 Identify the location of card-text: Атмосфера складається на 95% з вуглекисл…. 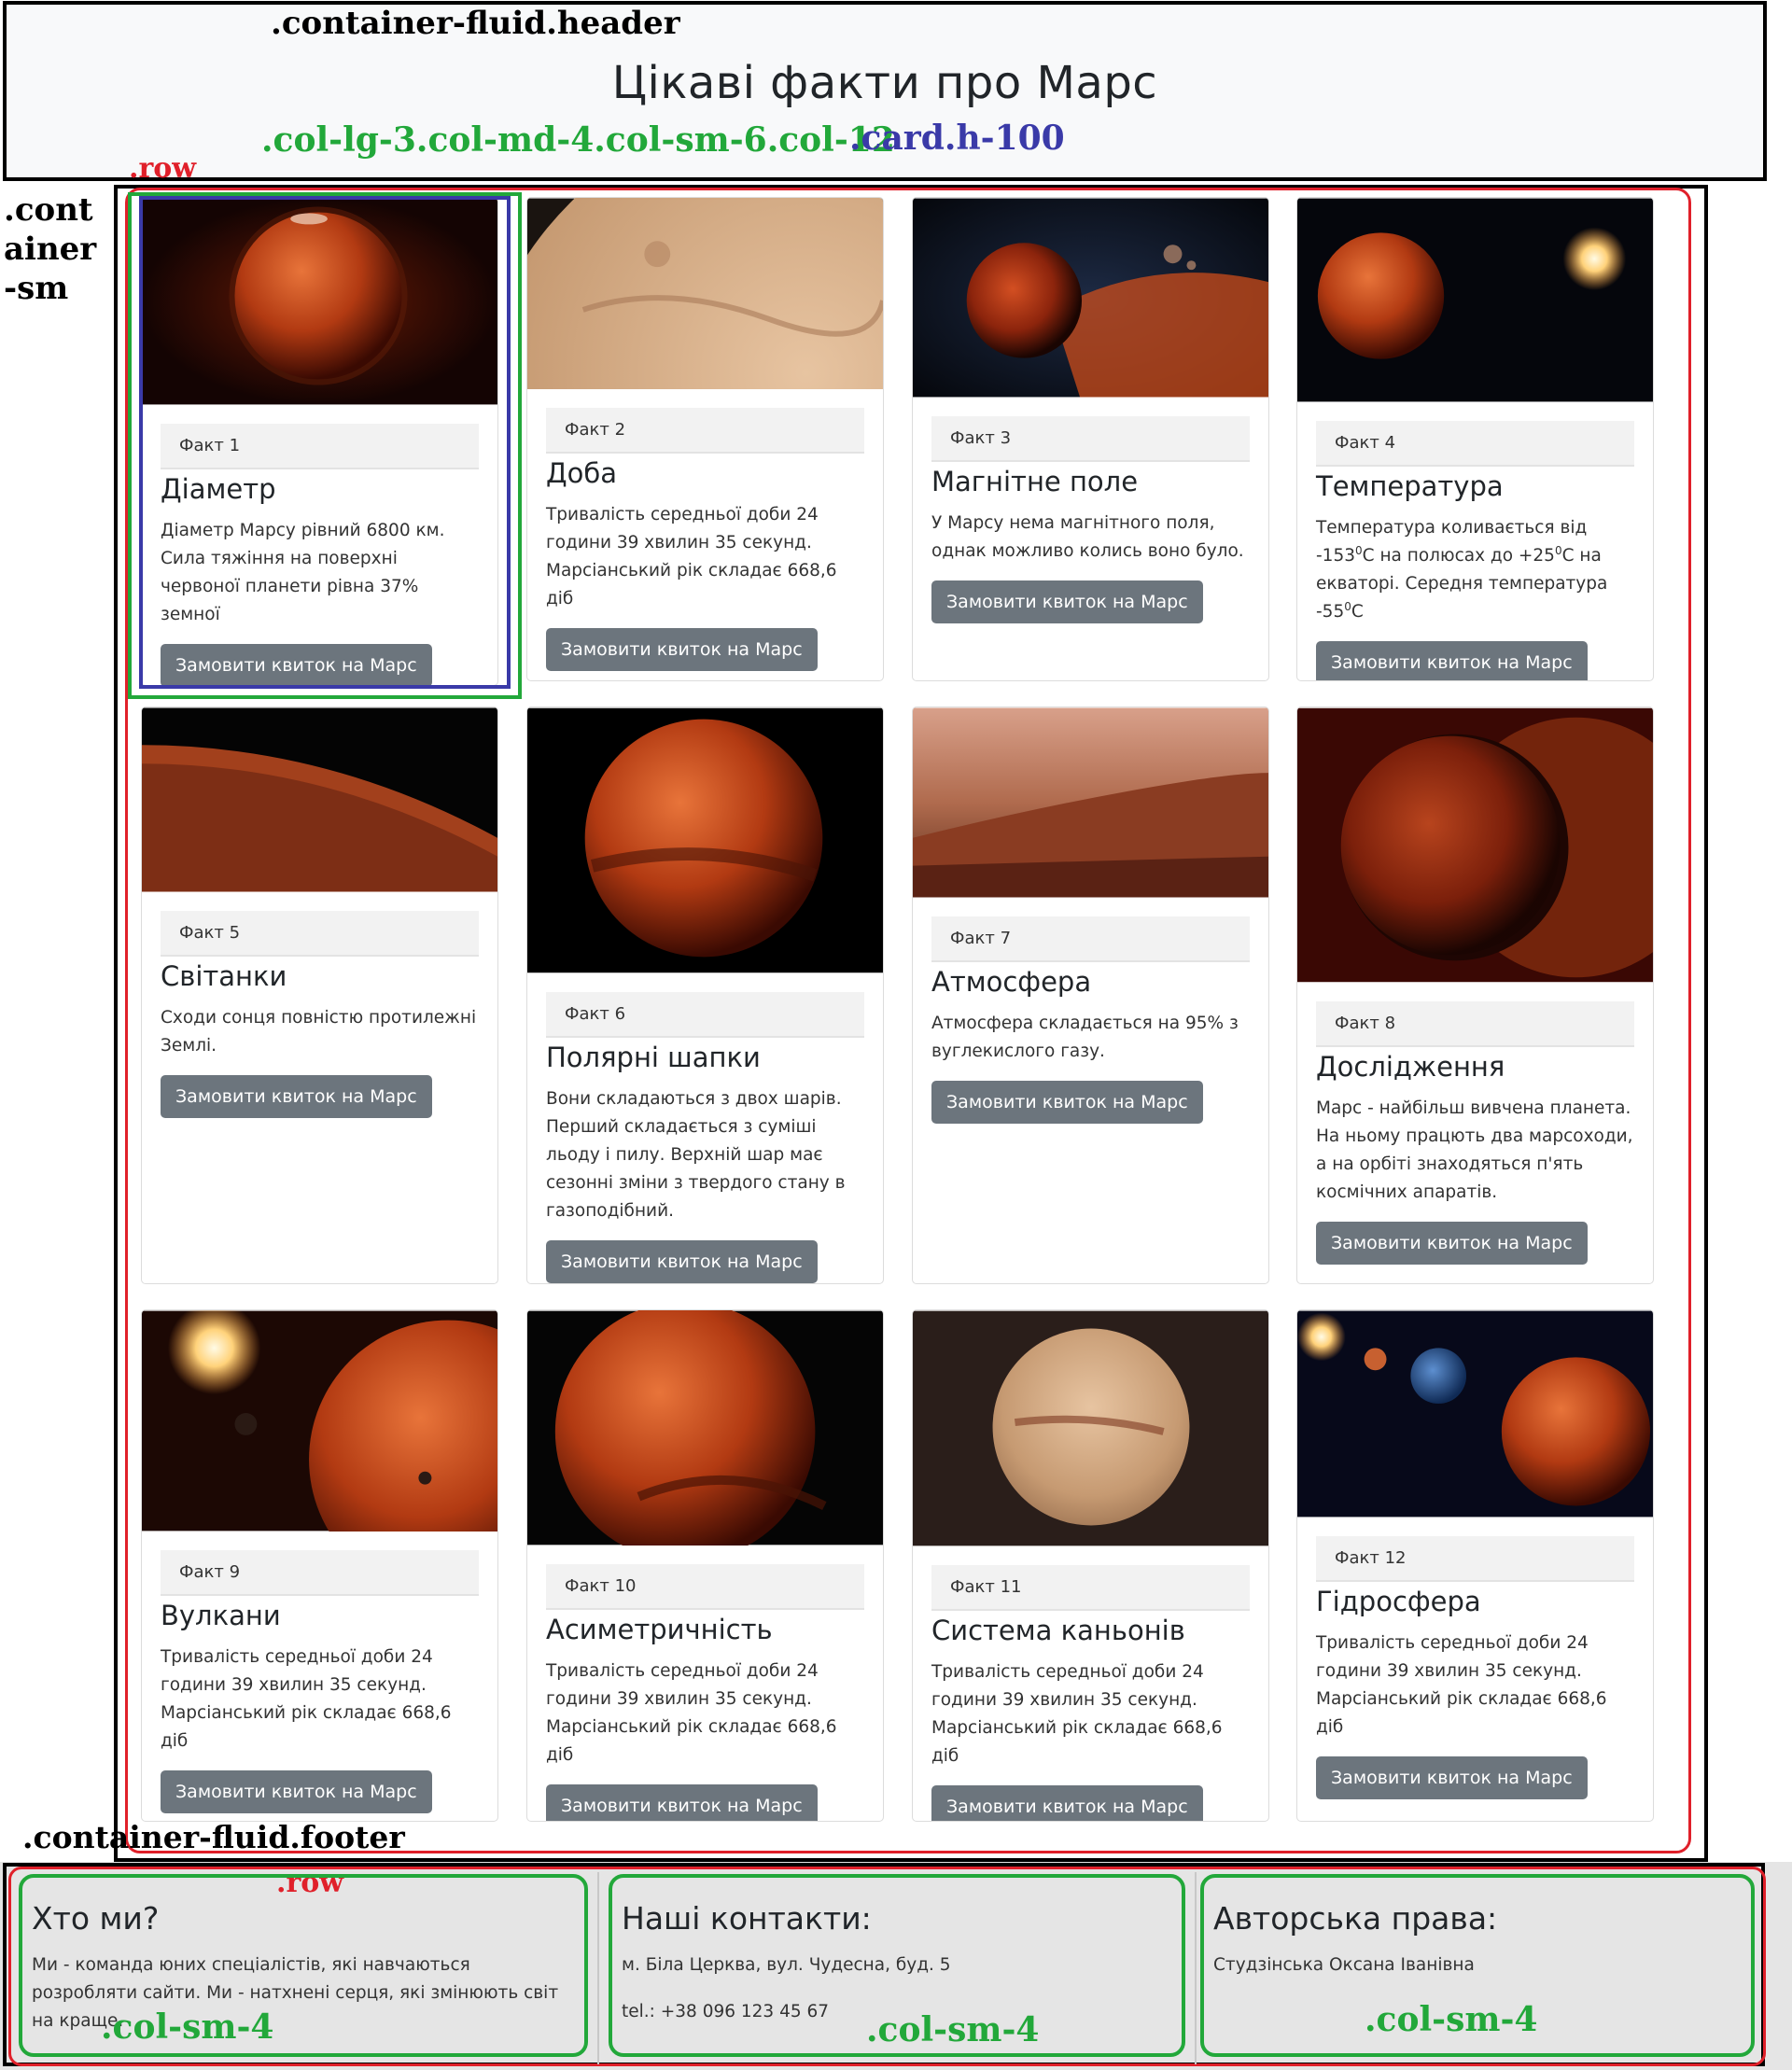
(1085, 1037).